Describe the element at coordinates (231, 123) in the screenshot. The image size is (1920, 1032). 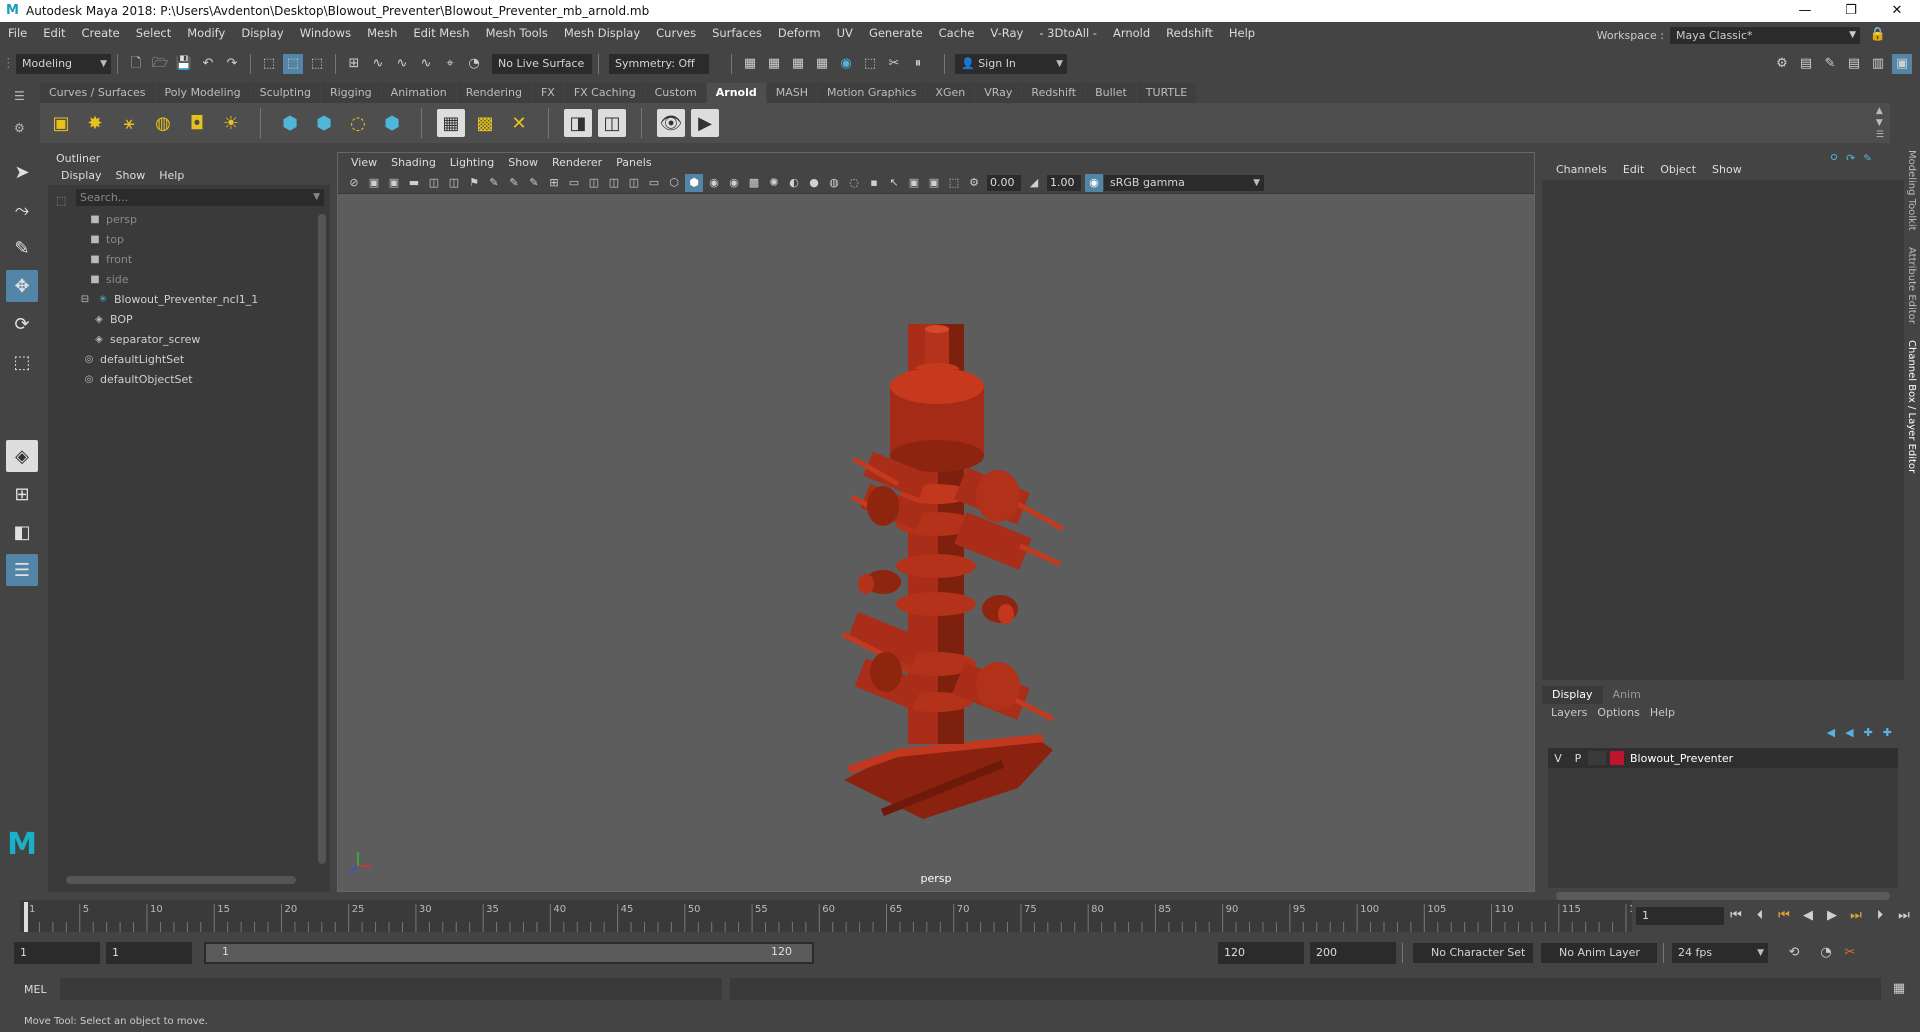
I see `physical-sky-icon: ☀` at that location.